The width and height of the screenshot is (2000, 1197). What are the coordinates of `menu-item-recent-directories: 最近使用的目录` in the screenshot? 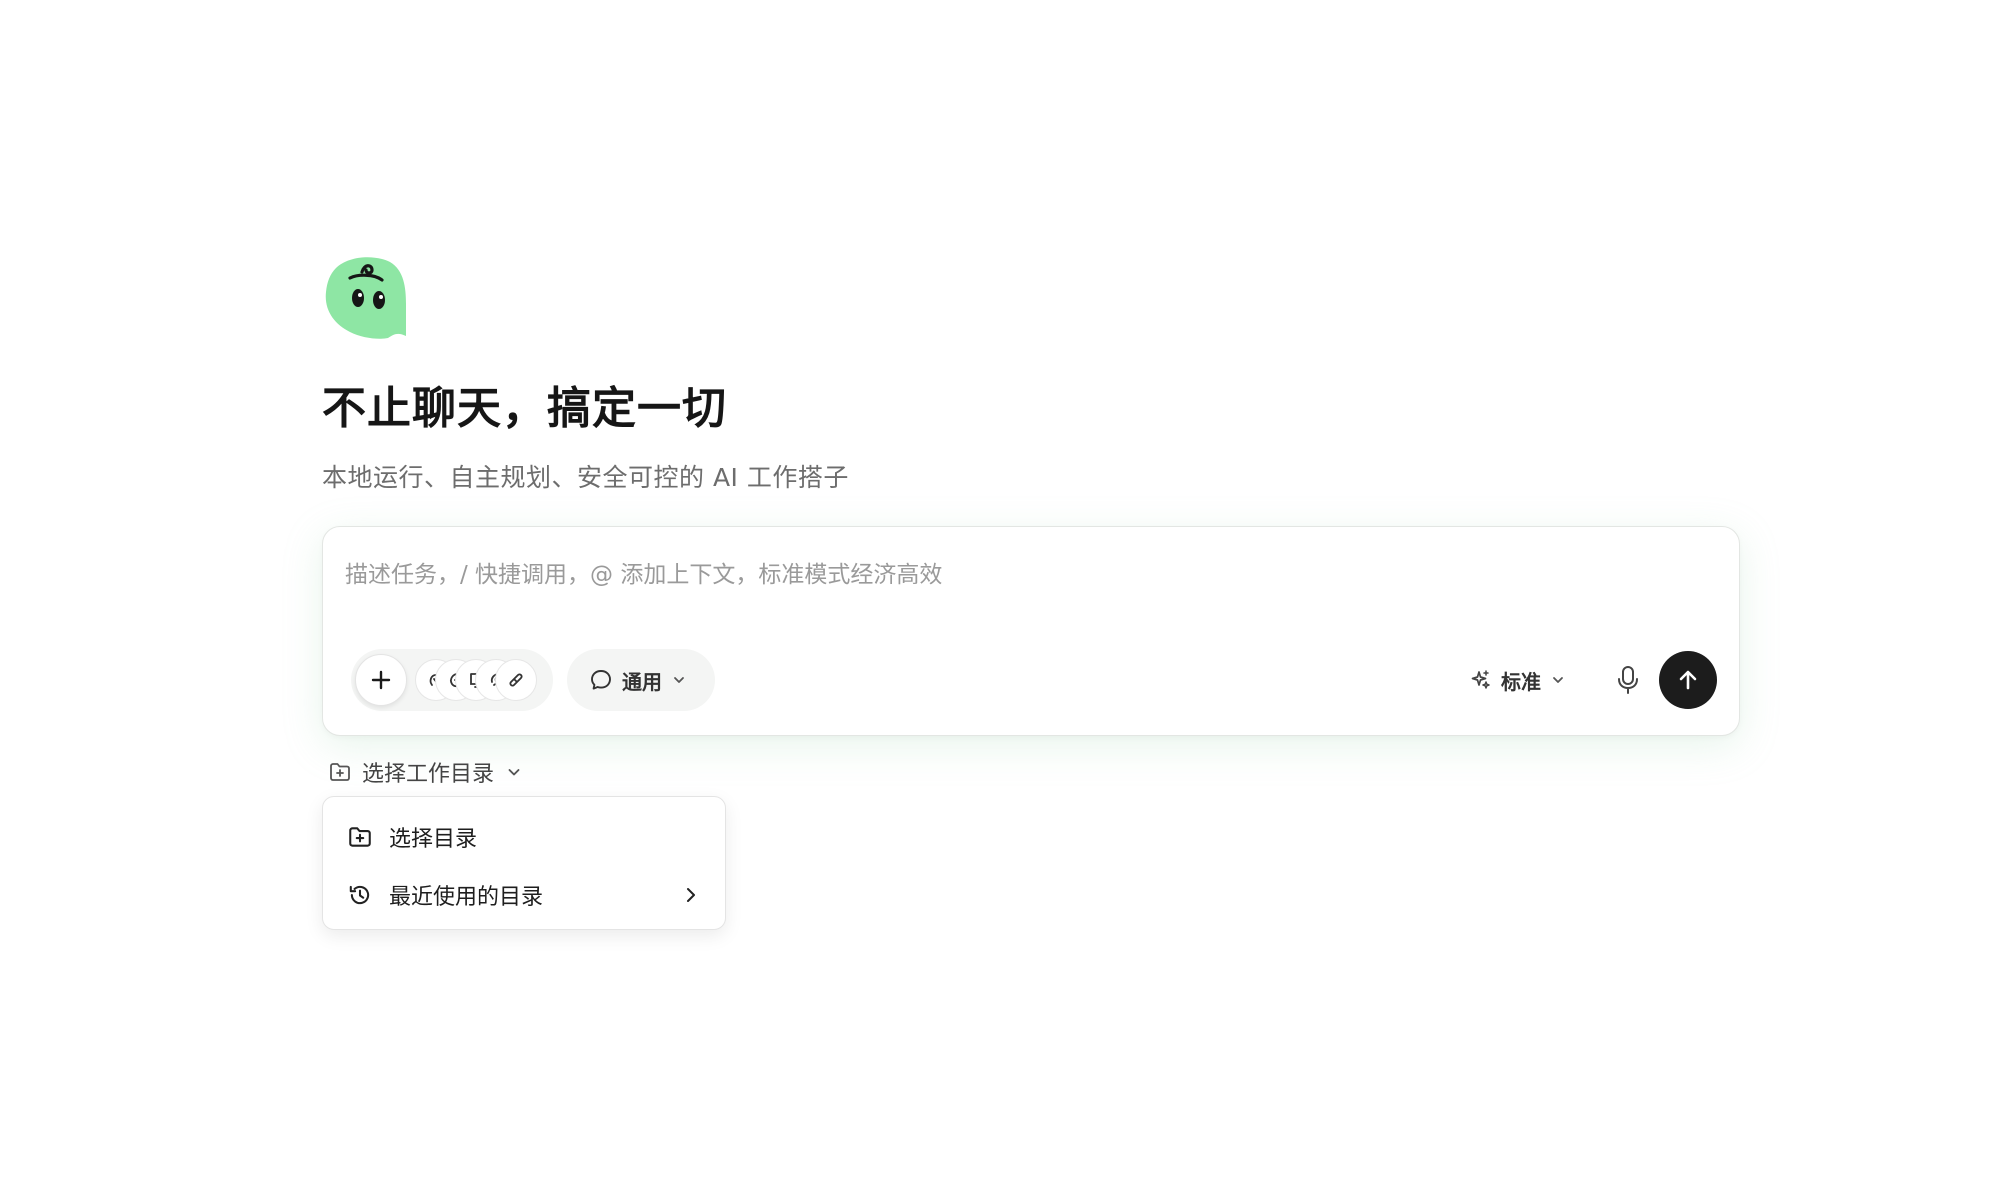 It's located at (524, 895).